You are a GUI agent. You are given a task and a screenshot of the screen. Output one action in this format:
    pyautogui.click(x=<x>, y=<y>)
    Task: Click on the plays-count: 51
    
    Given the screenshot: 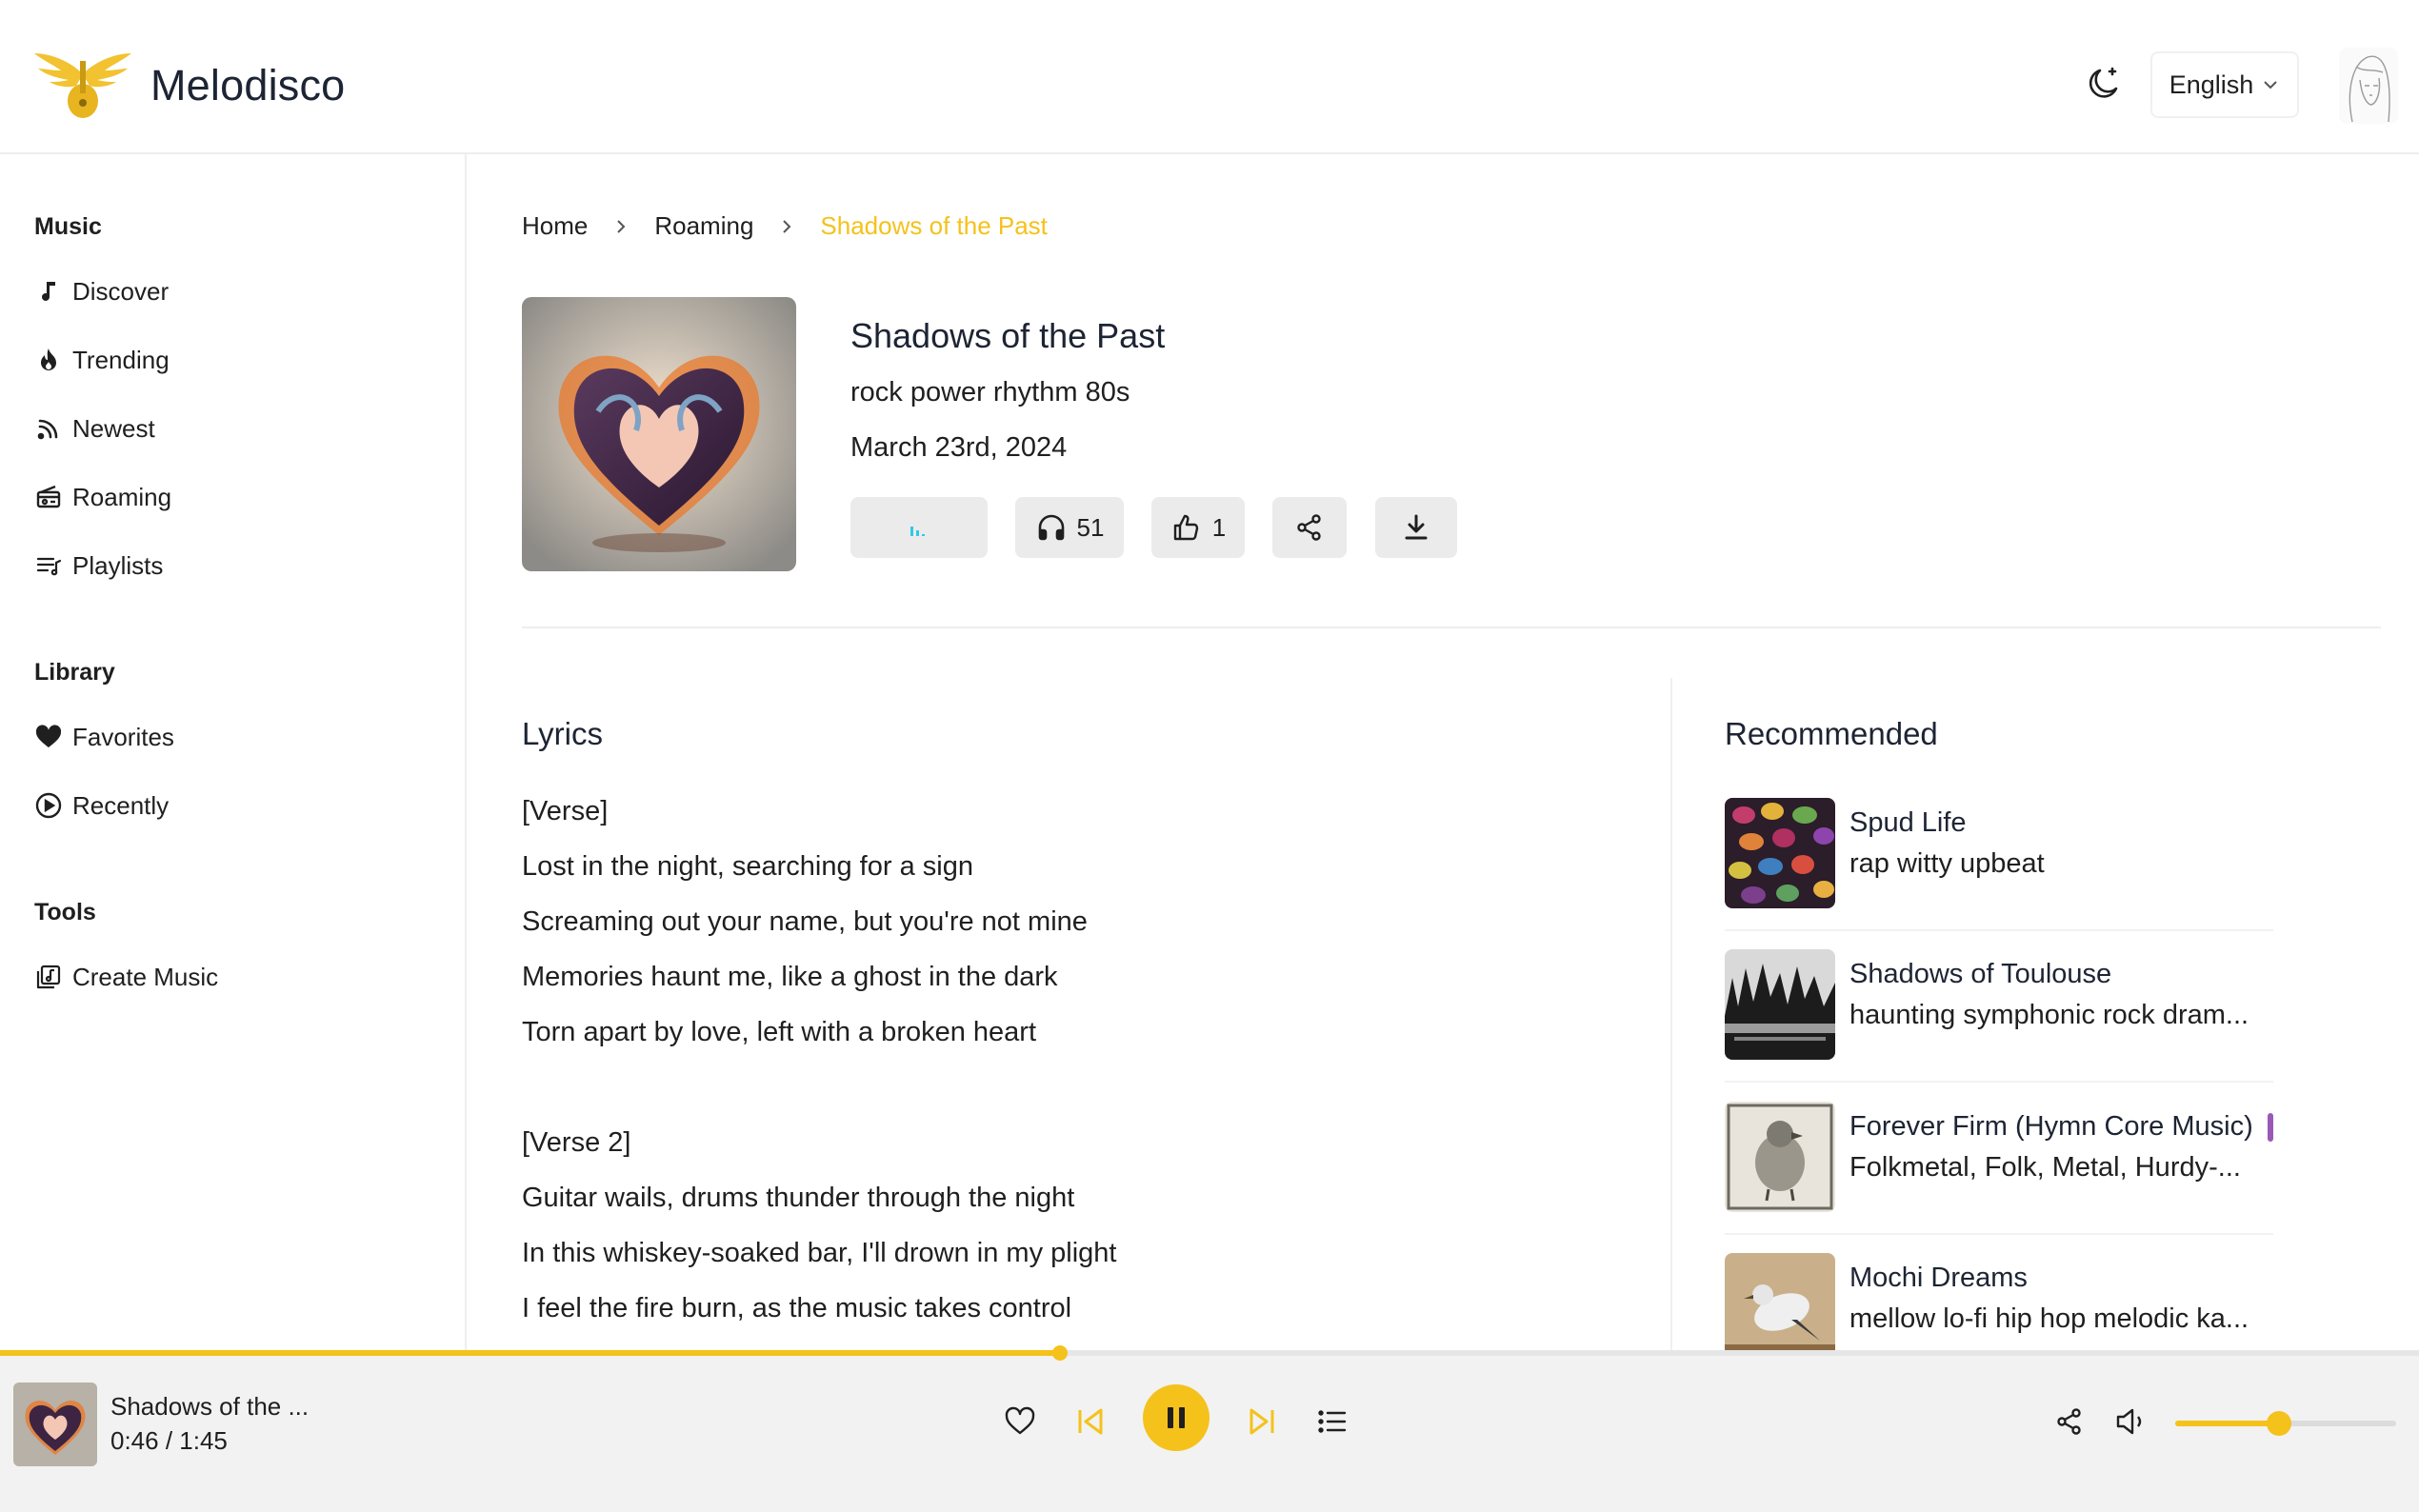 What is the action you would take?
    pyautogui.click(x=1090, y=527)
    